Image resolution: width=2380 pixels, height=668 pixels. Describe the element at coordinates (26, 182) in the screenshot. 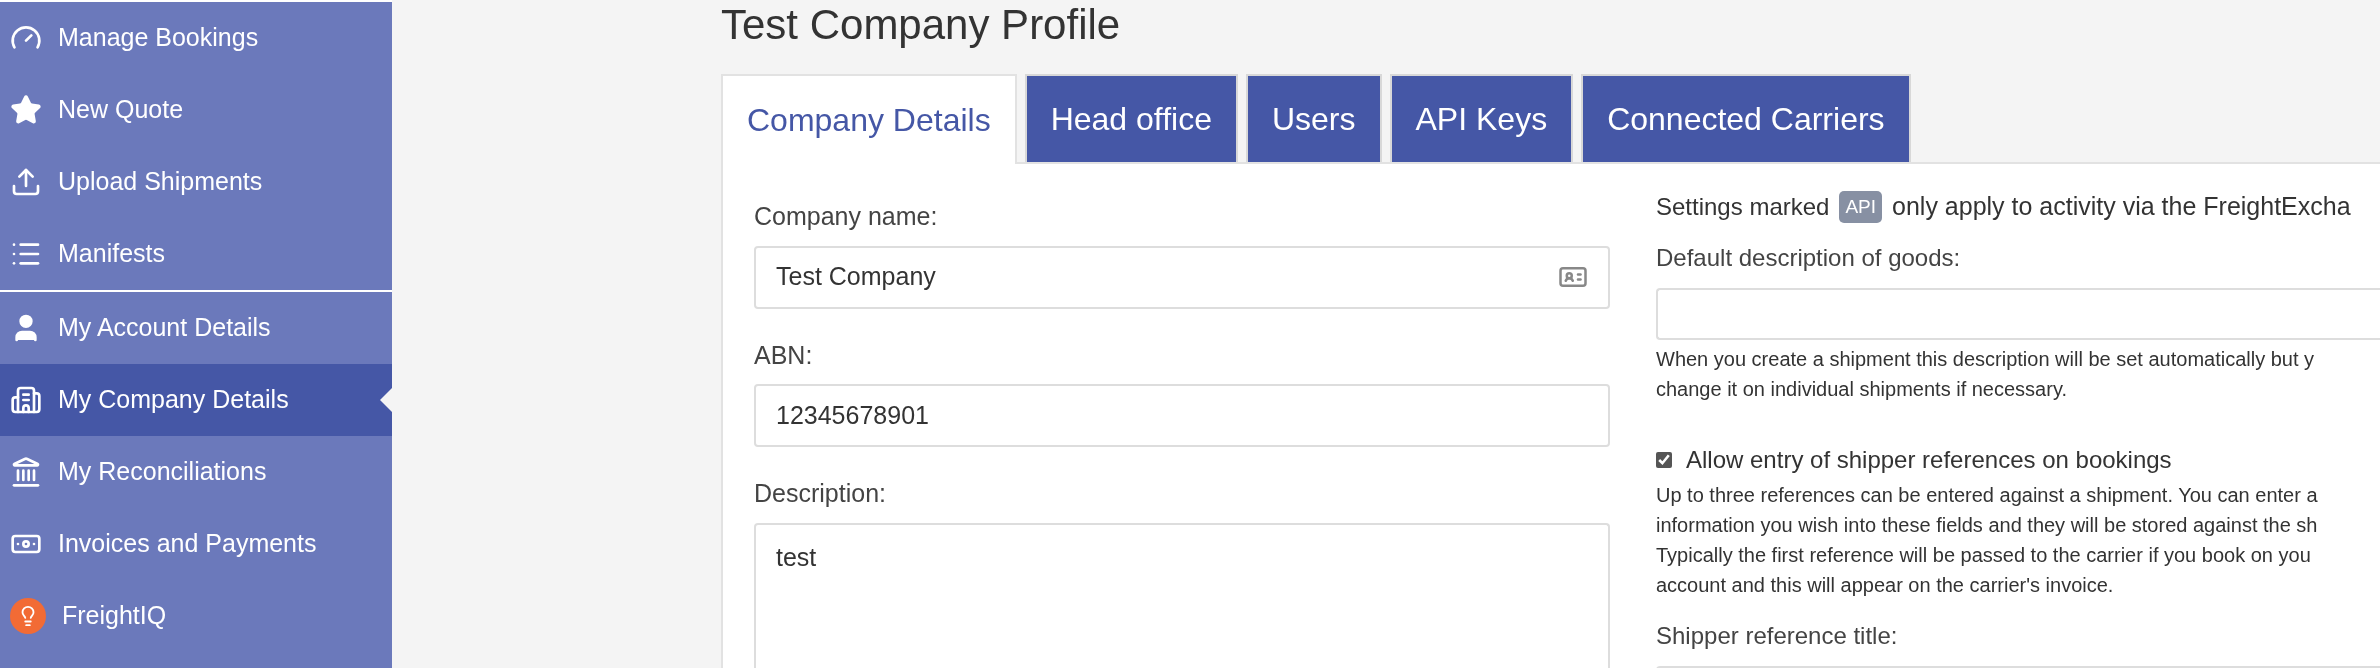

I see `upload-icon` at that location.